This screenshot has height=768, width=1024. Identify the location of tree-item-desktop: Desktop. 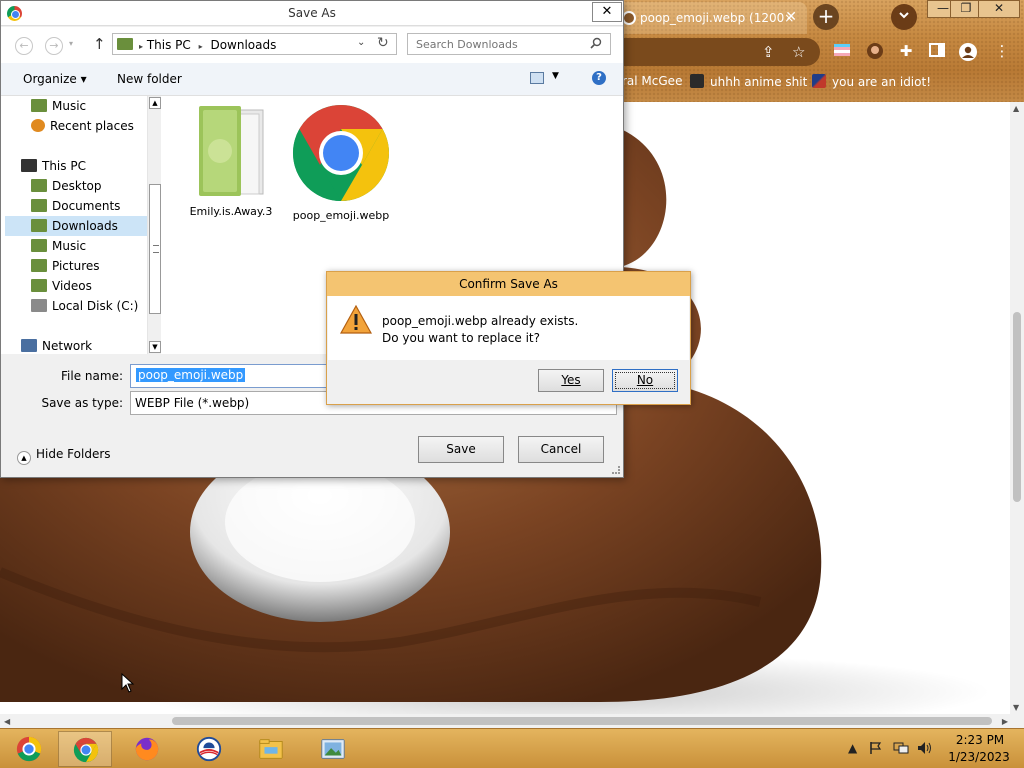
(96, 186).